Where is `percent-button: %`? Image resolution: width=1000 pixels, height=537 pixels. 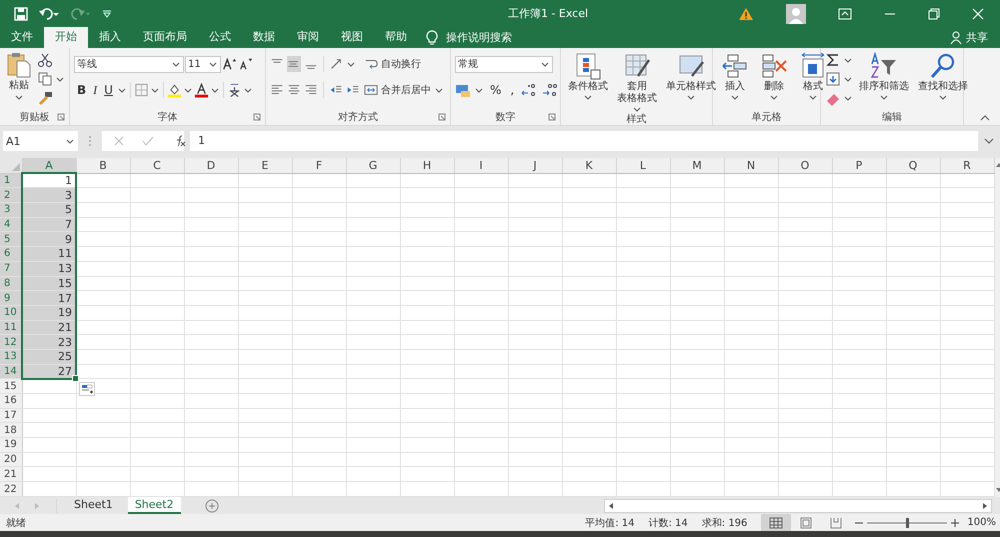 percent-button: % is located at coordinates (495, 90).